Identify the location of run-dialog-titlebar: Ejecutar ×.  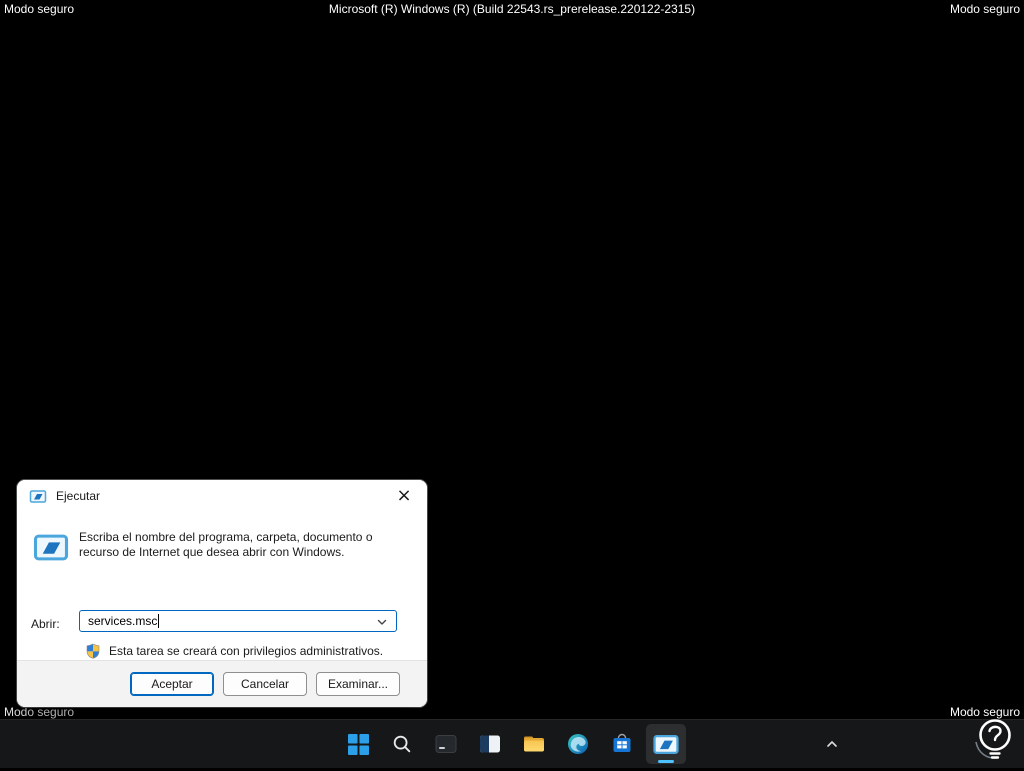
(222, 496).